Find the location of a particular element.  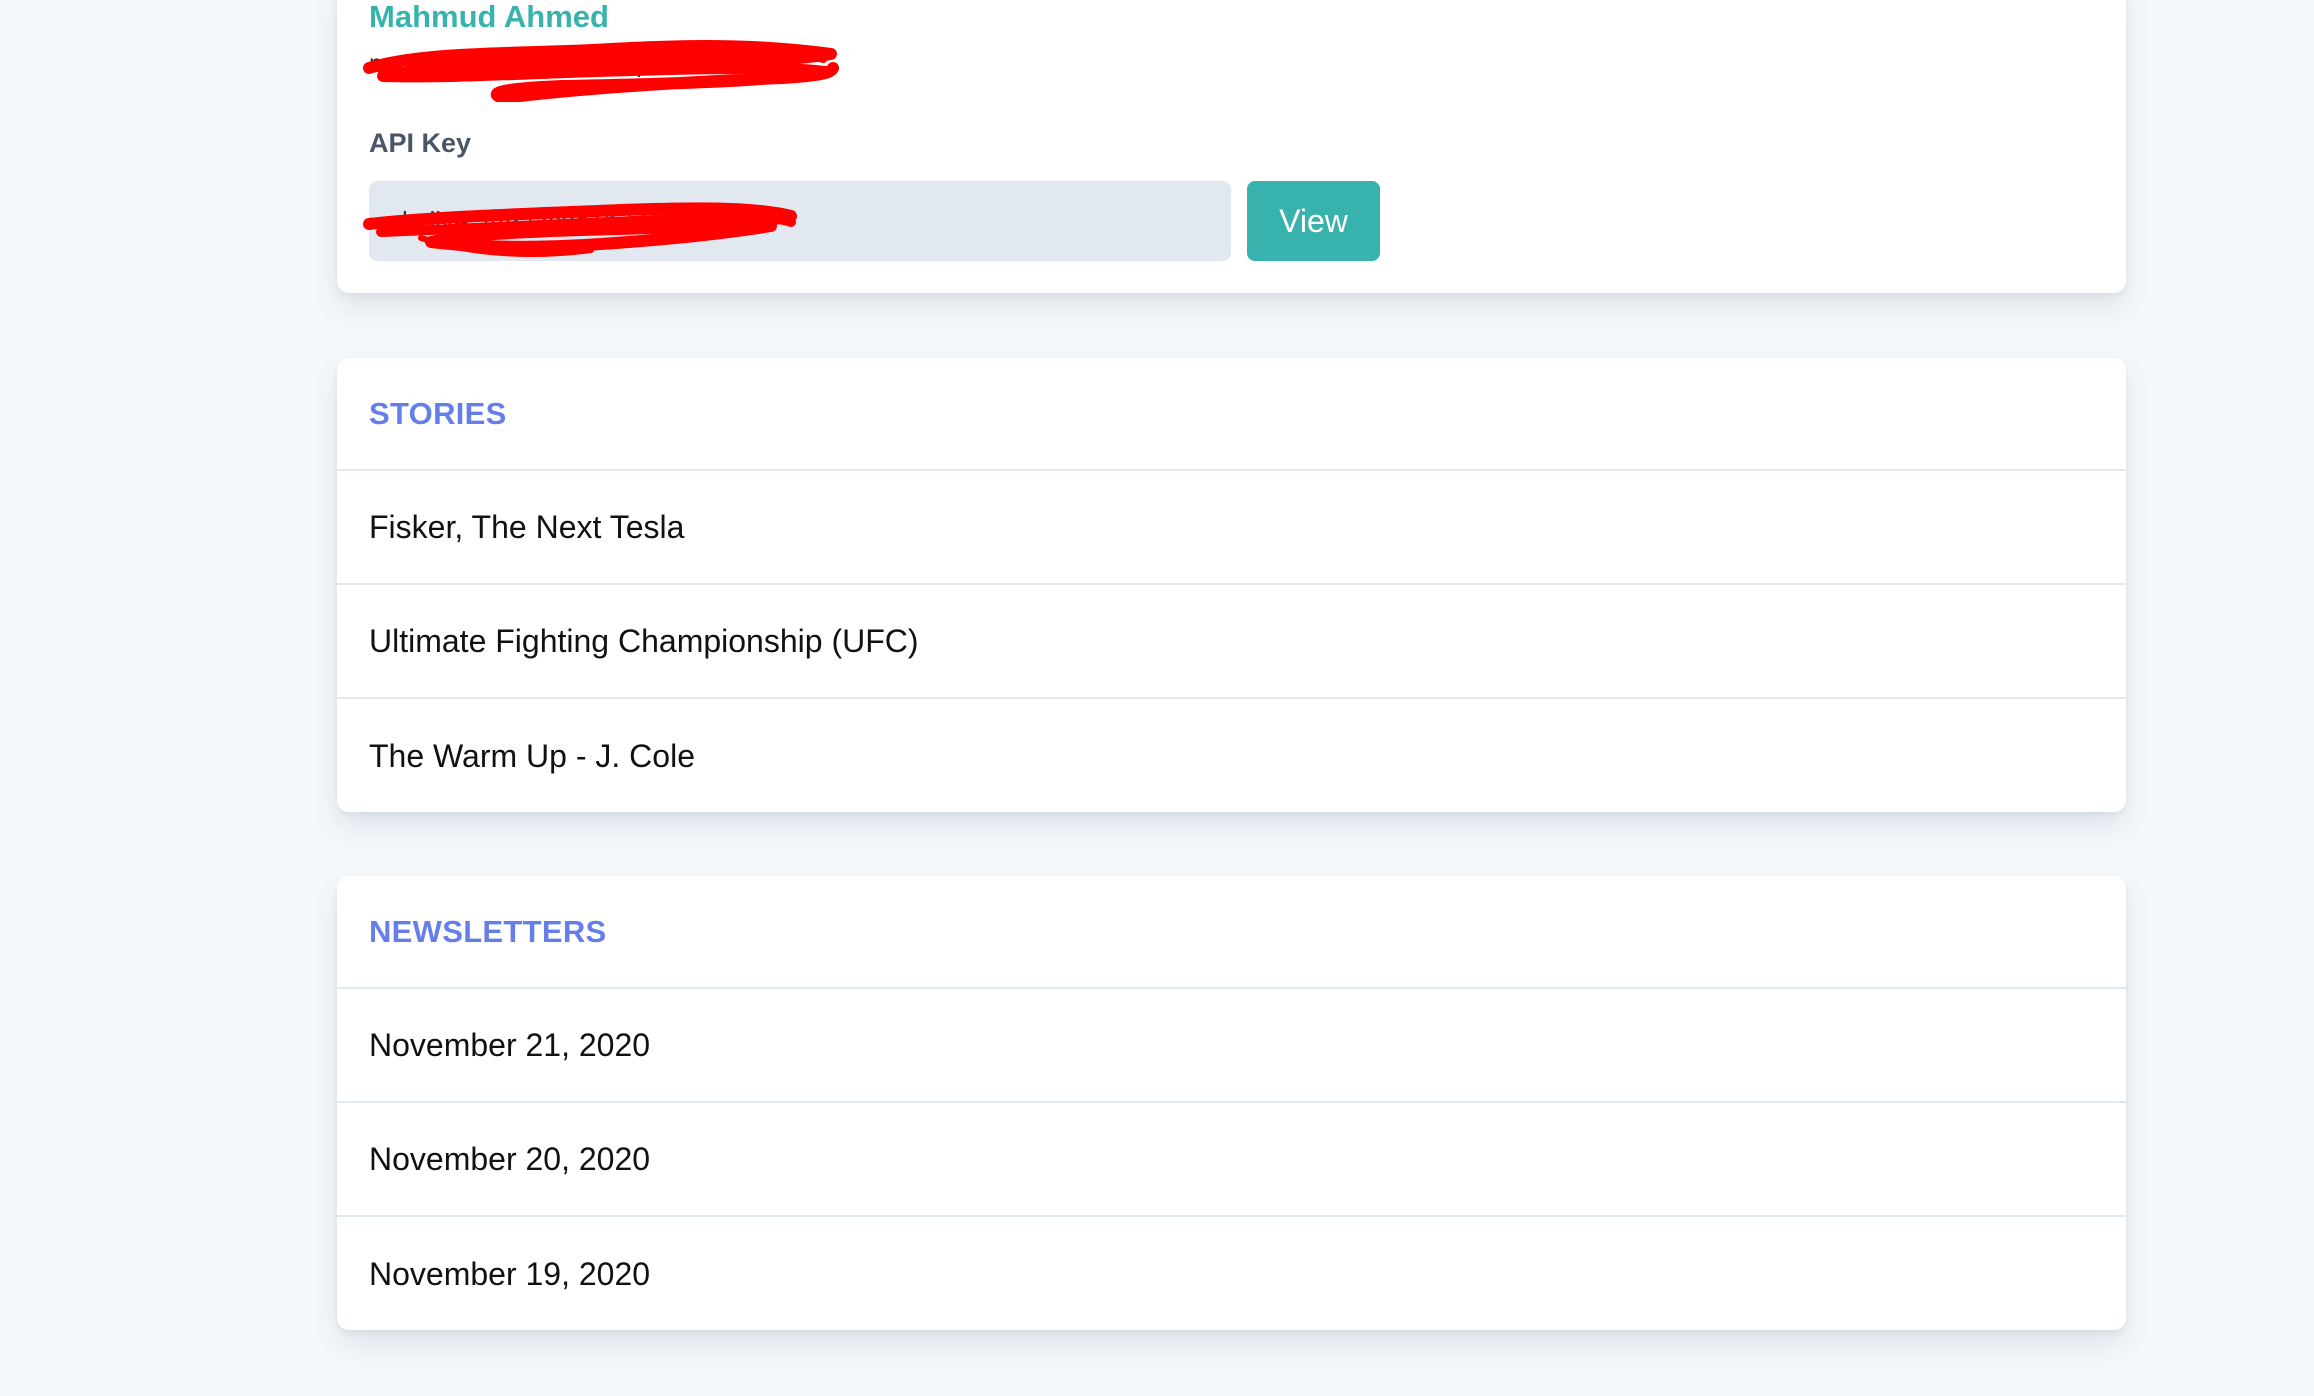

stories-title: STORIES is located at coordinates (438, 413).